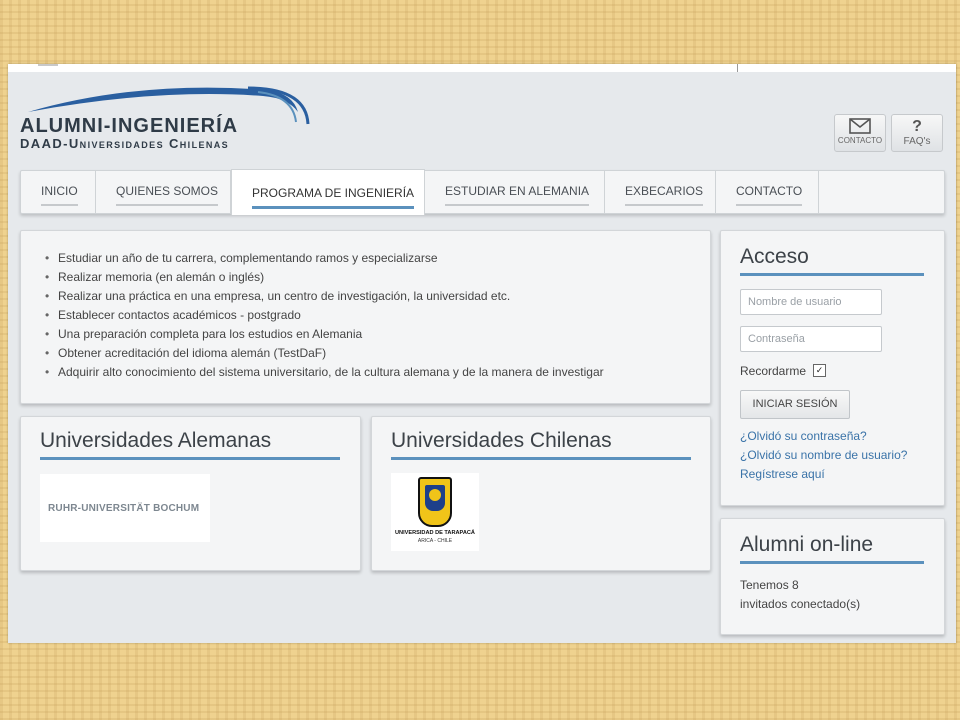 The height and width of the screenshot is (720, 960). I want to click on username-input, so click(811, 302).